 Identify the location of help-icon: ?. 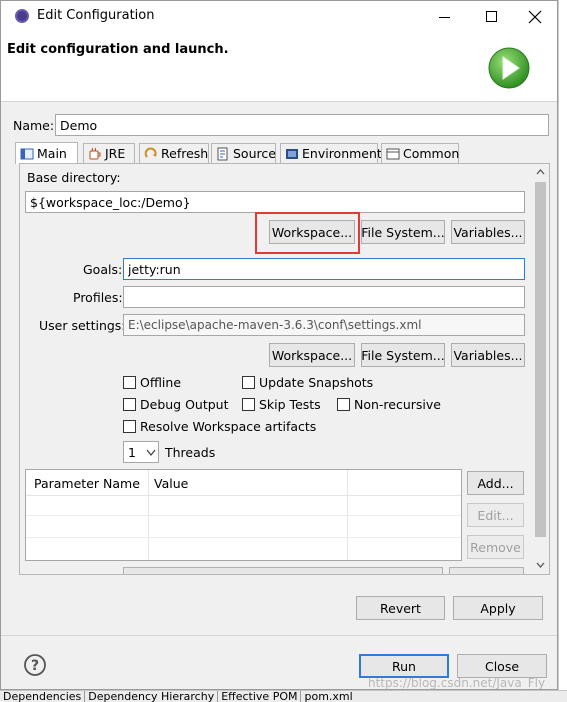
(35, 665).